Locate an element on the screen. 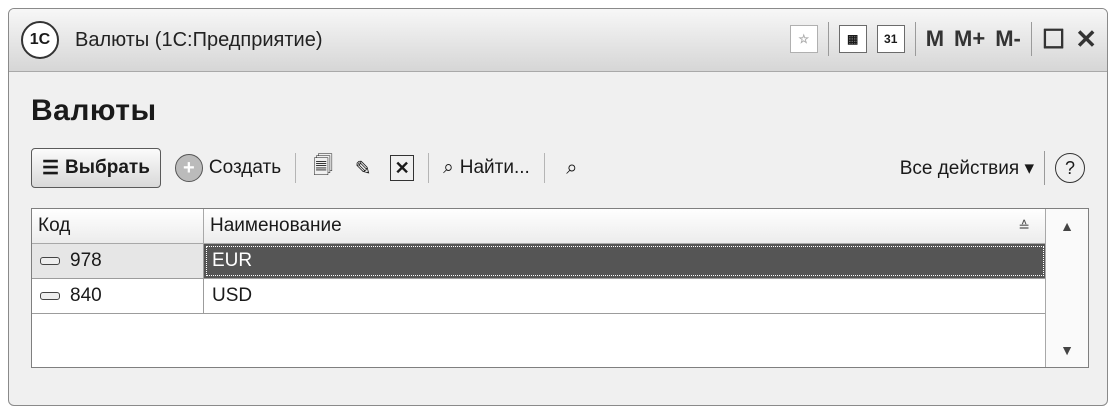 Image resolution: width=1118 pixels, height=415 pixels. column-header-name: Наименование ≙ is located at coordinates (625, 226).